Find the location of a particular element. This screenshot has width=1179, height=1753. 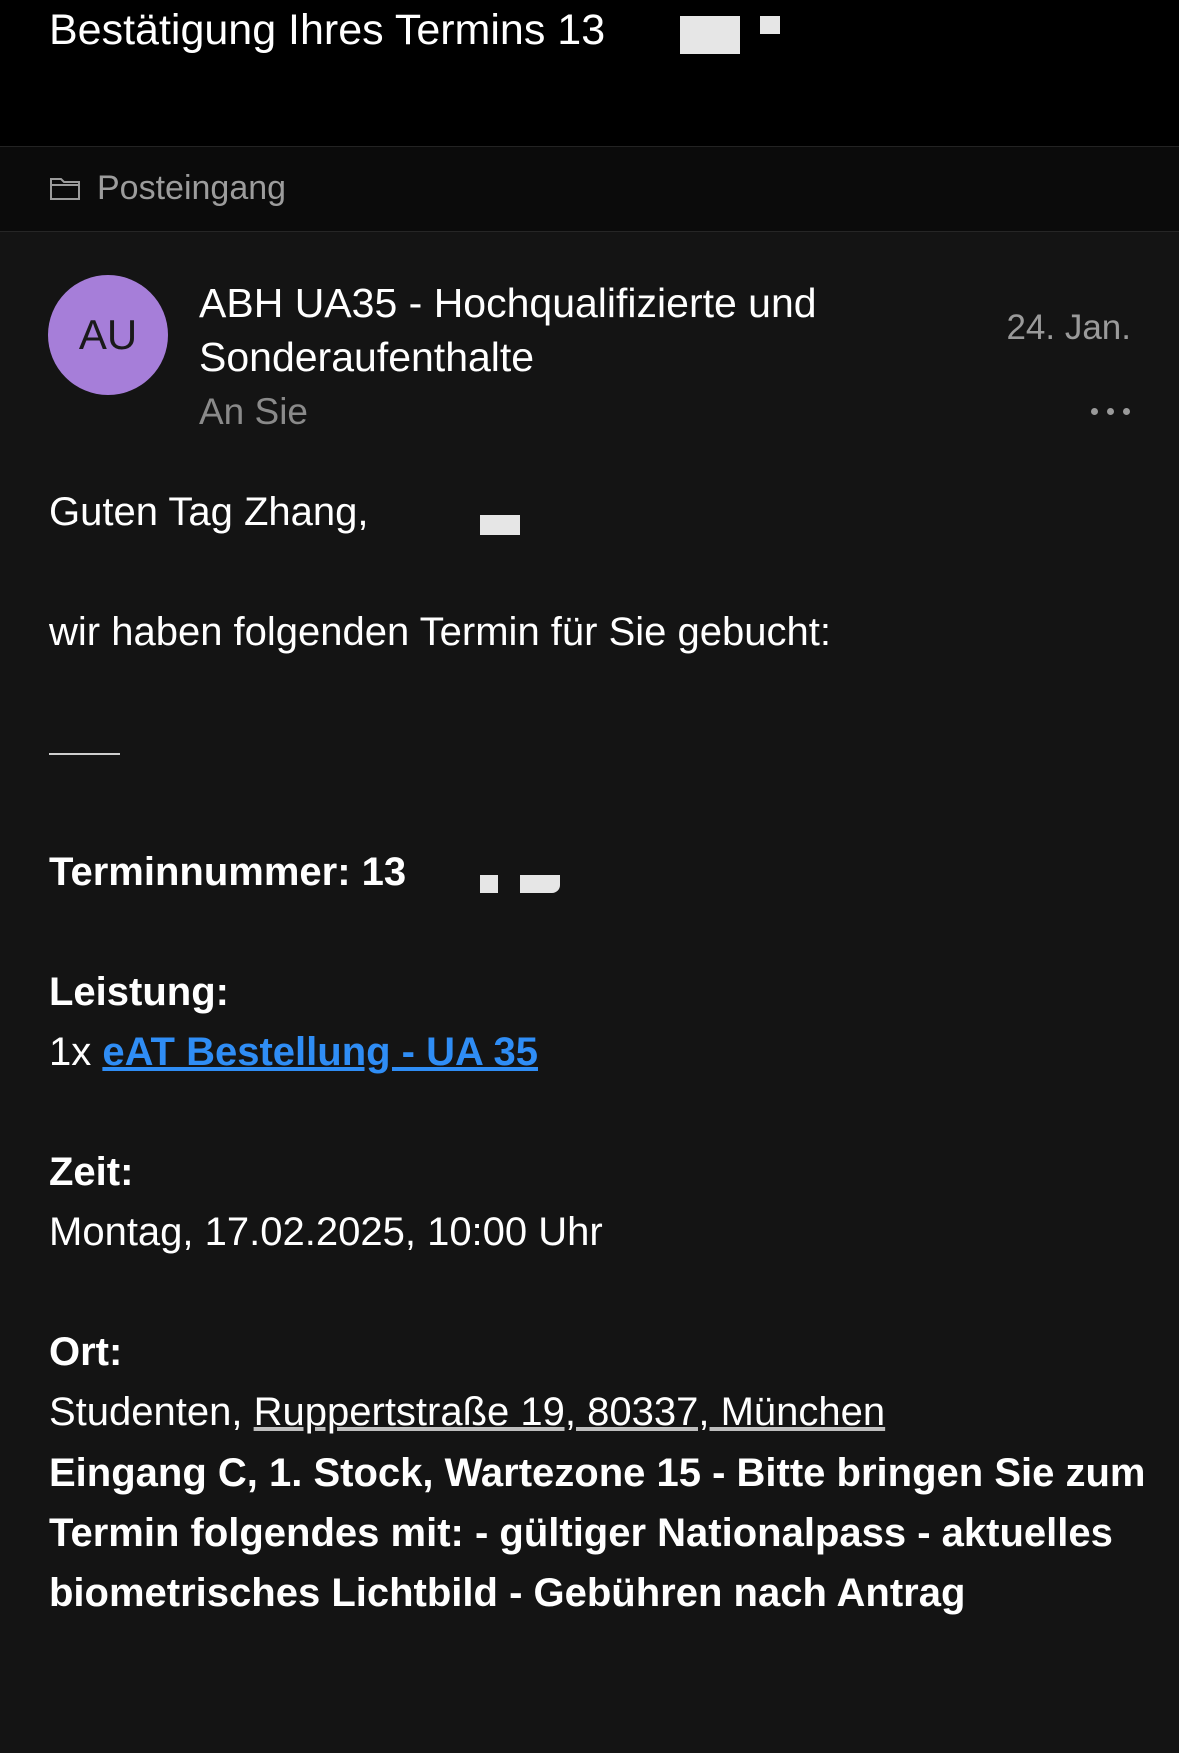

place-label: Ort: is located at coordinates (86, 1352).